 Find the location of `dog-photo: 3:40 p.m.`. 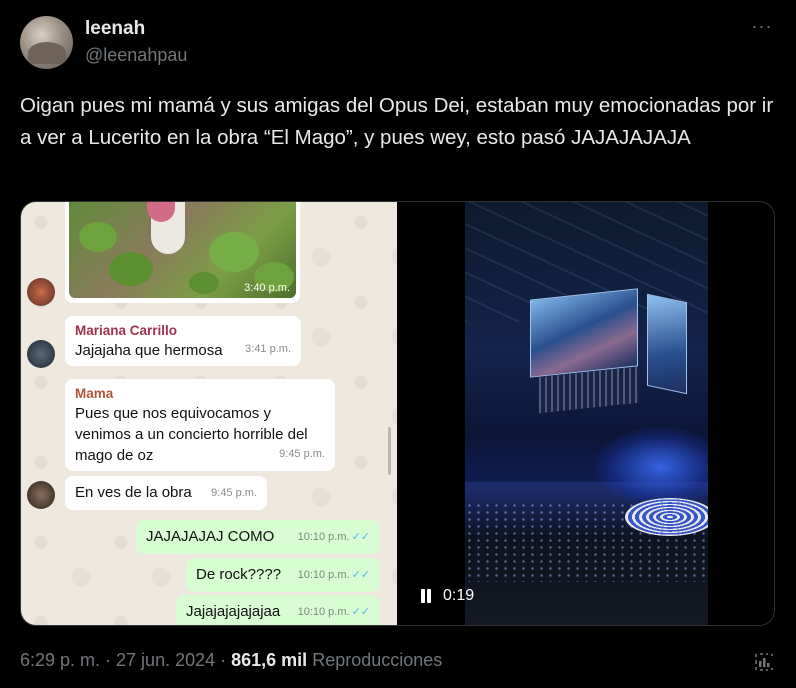

dog-photo: 3:40 p.m. is located at coordinates (182, 250).